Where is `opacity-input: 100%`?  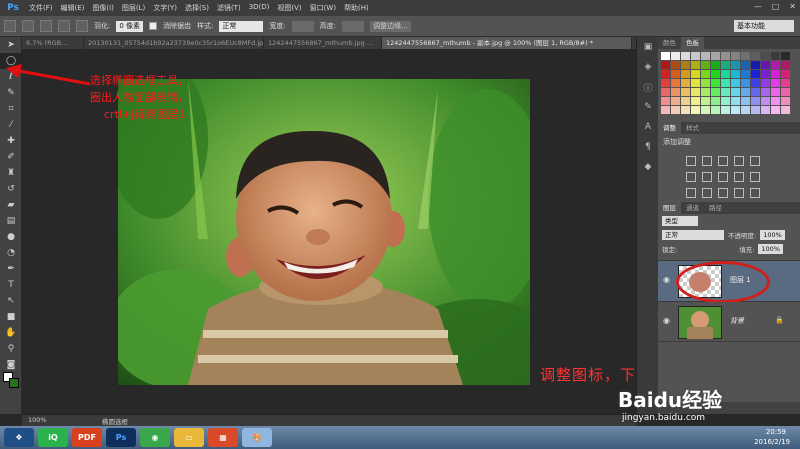
opacity-input: 100% is located at coordinates (772, 235).